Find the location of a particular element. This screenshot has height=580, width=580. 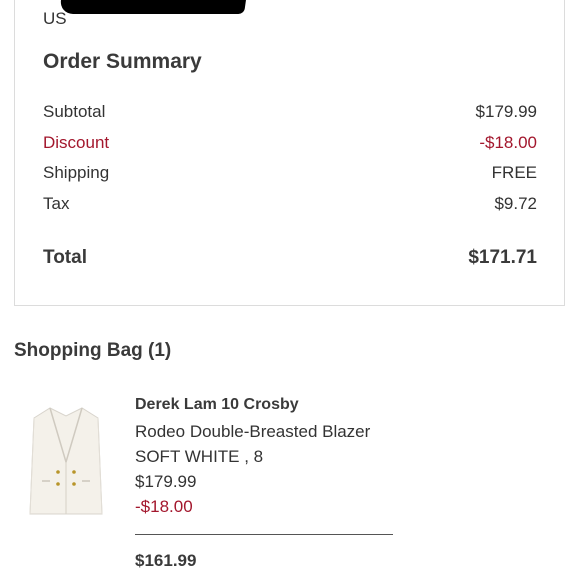

subtotal-row: Subtotal $179.99 is located at coordinates (290, 112).